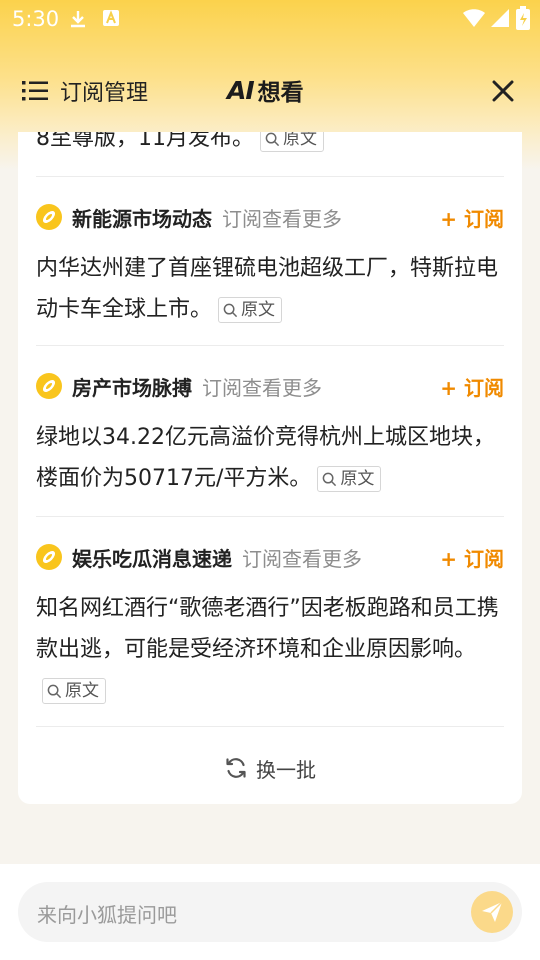 The height and width of the screenshot is (960, 540). What do you see at coordinates (241, 90) in the screenshot?
I see `logo-ai-text: AI` at bounding box center [241, 90].